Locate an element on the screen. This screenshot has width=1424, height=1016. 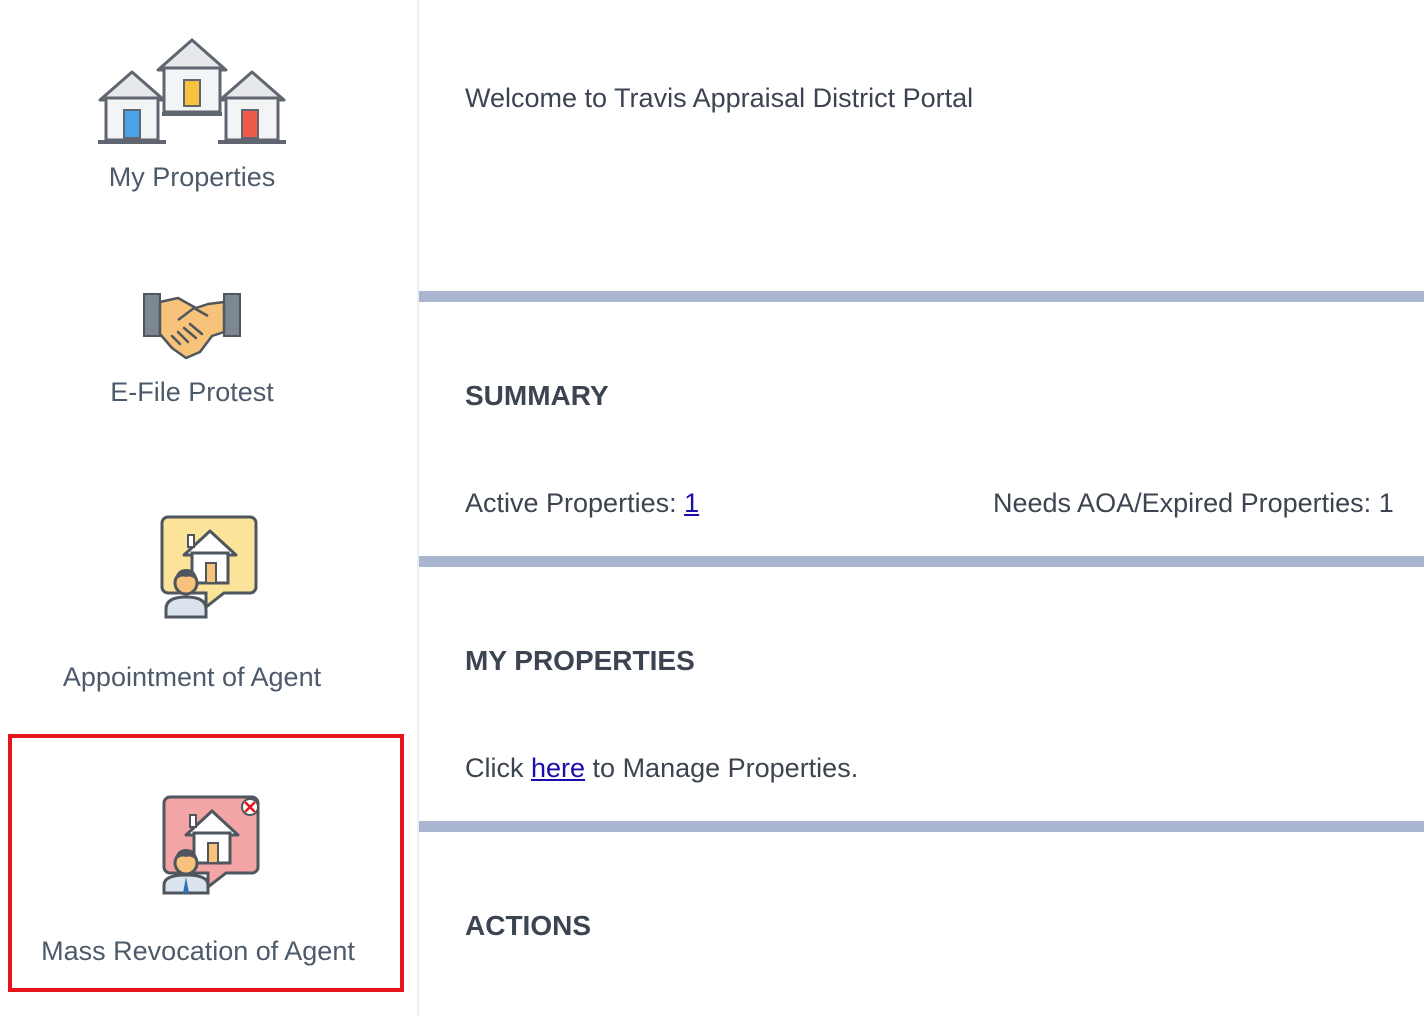
my-properties-heading: MY PROPERTIES is located at coordinates (580, 660).